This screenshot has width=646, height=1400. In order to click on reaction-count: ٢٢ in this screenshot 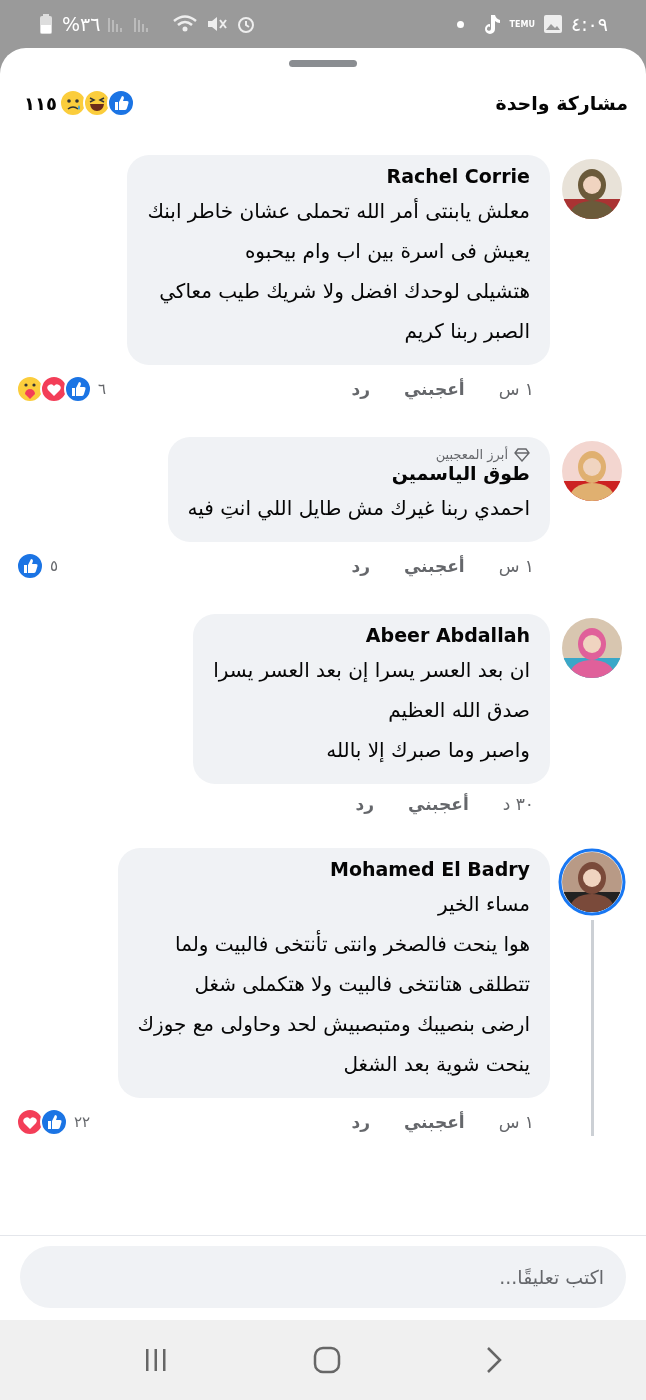, I will do `click(82, 1122)`.